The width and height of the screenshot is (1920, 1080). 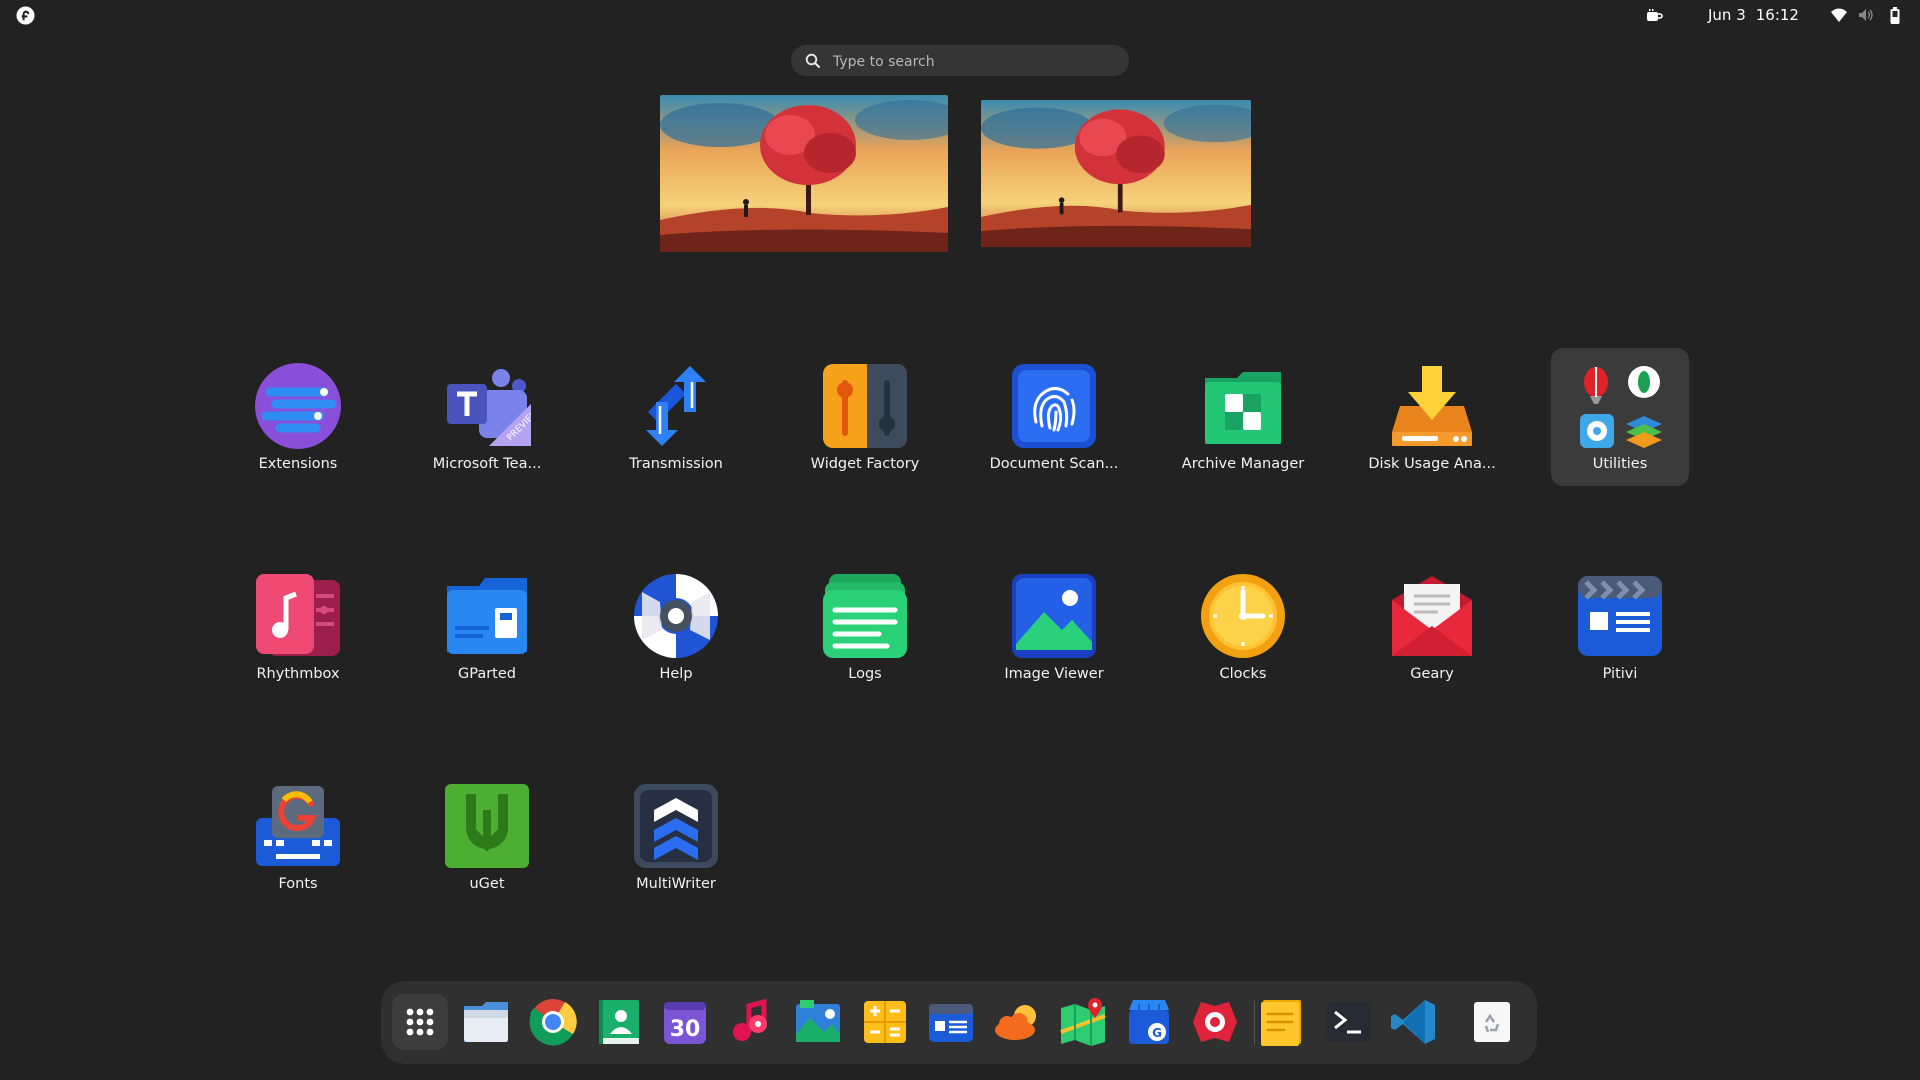 I want to click on uget-icon, so click(x=487, y=826).